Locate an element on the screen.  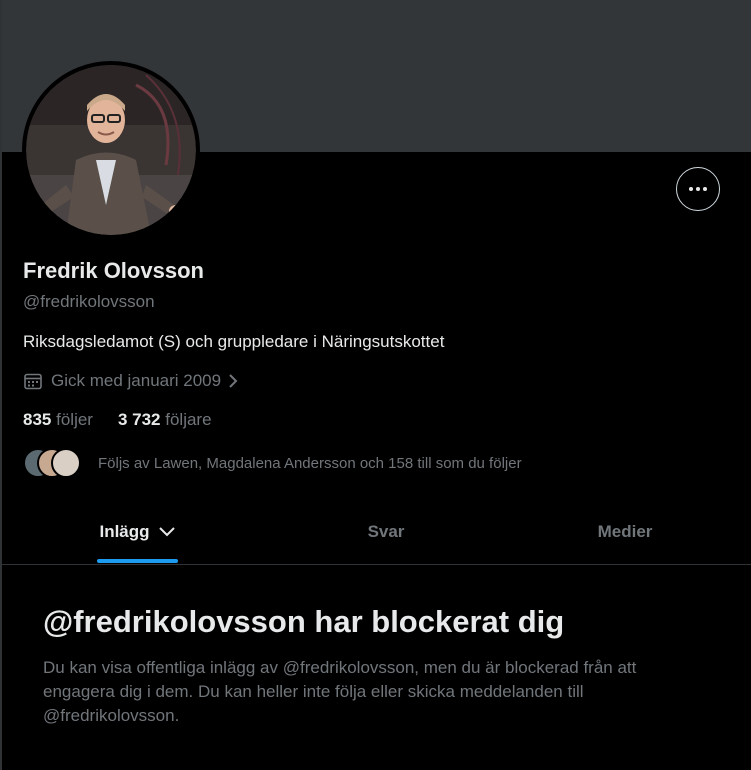
tab-posts: Inlägg is located at coordinates (137, 532).